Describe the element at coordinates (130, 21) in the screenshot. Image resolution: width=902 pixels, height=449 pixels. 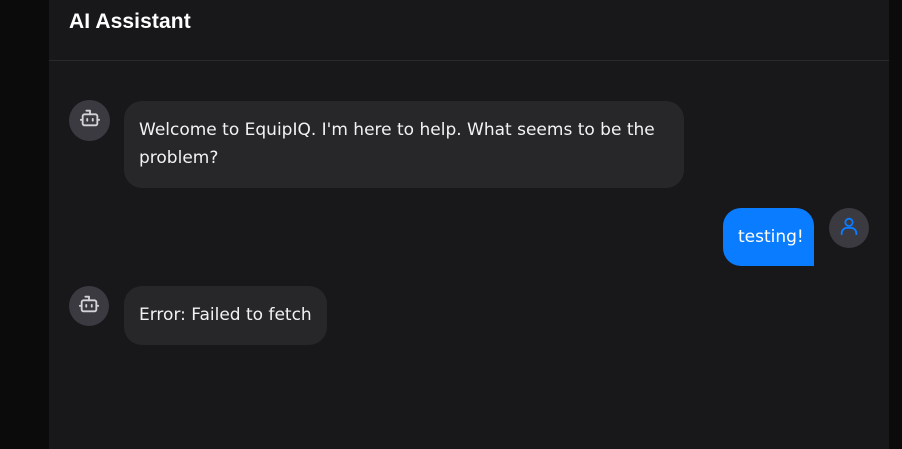
I see `page-title: AI Assistant` at that location.